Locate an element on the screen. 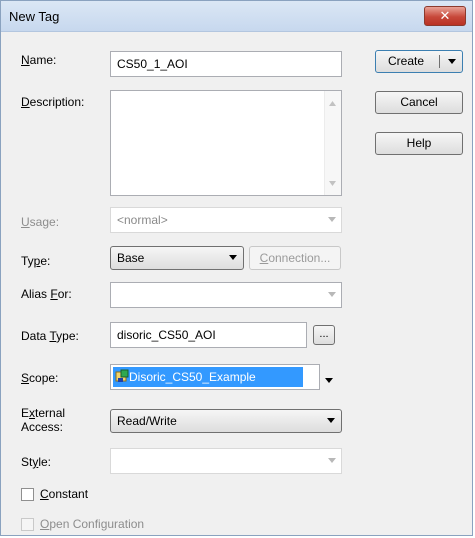  cancel-button: Cancel is located at coordinates (419, 102).